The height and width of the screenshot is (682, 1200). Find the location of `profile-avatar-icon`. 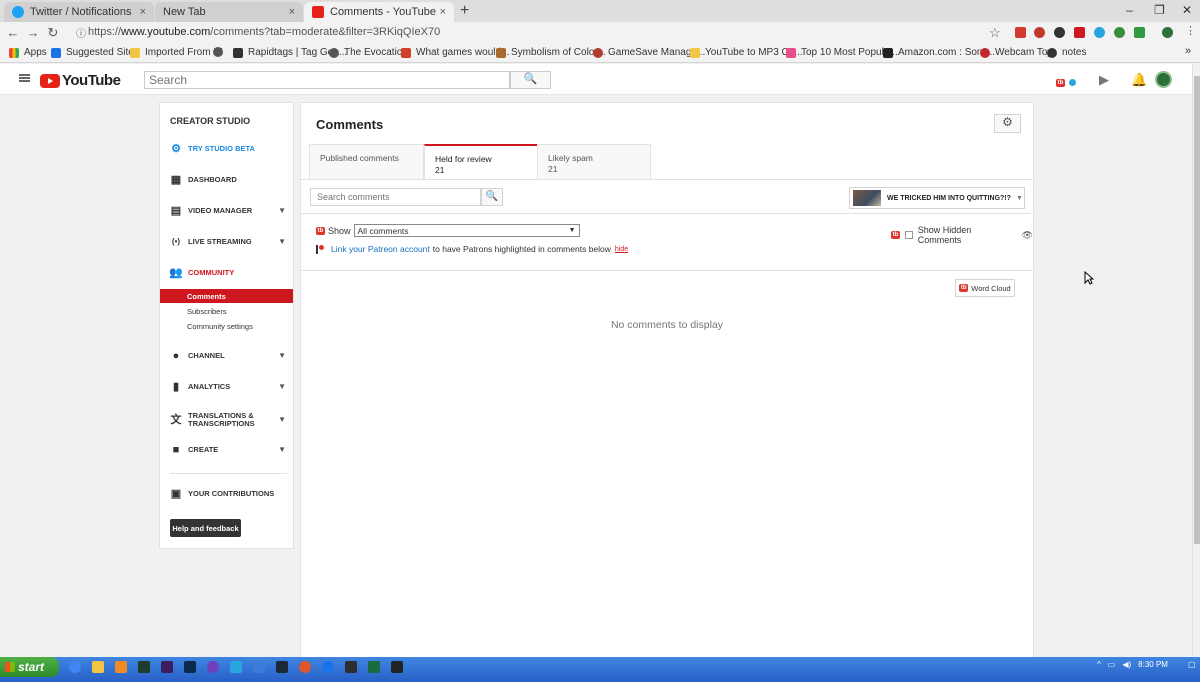

profile-avatar-icon is located at coordinates (1167, 32).